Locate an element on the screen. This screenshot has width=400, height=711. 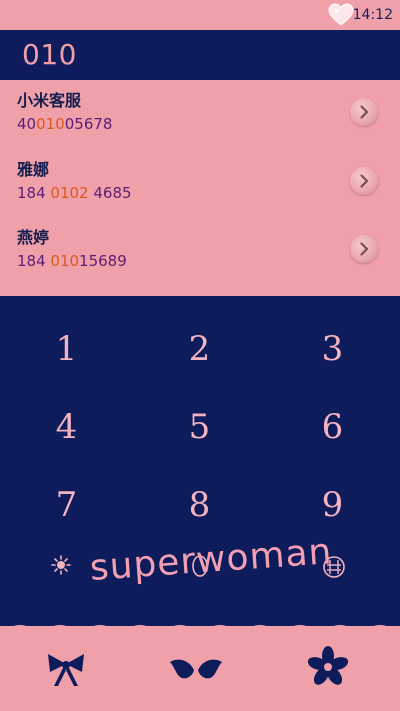
key-digit: 1 is located at coordinates (66, 349).